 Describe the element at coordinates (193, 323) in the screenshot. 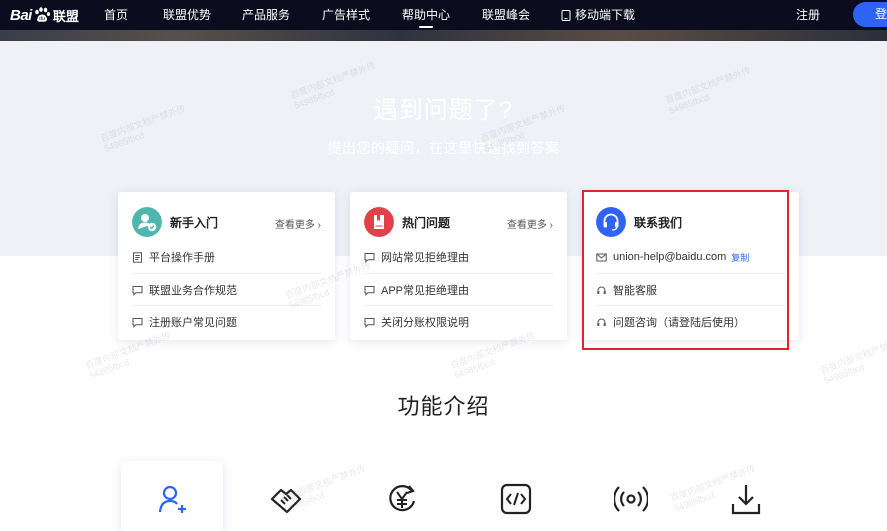

I see `newbie-row-register-label: 注册账户常见问题` at that location.